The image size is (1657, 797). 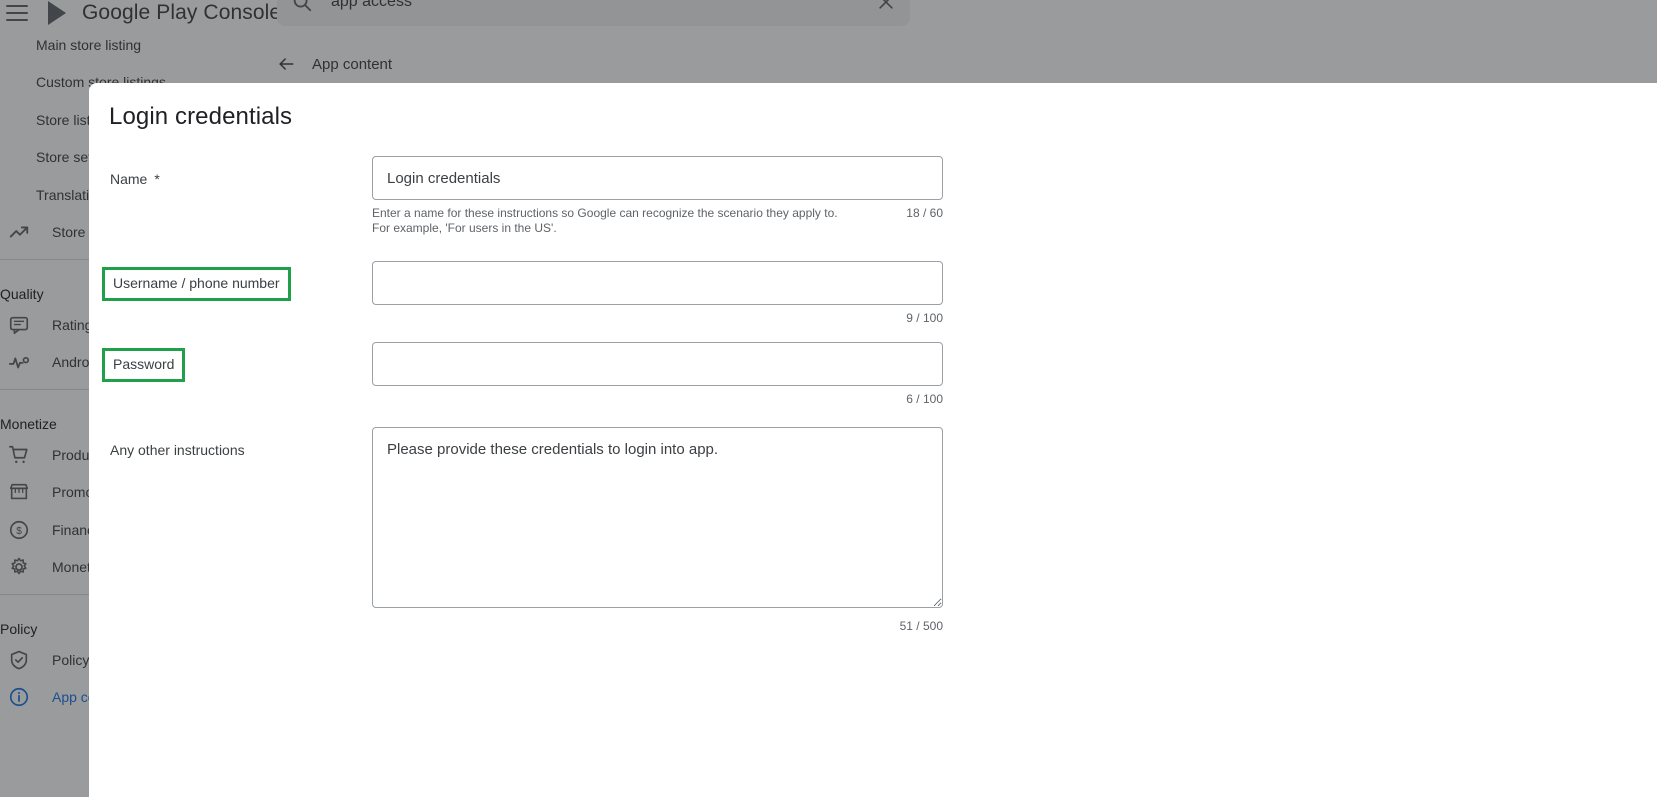 What do you see at coordinates (657, 364) in the screenshot?
I see `password-input` at bounding box center [657, 364].